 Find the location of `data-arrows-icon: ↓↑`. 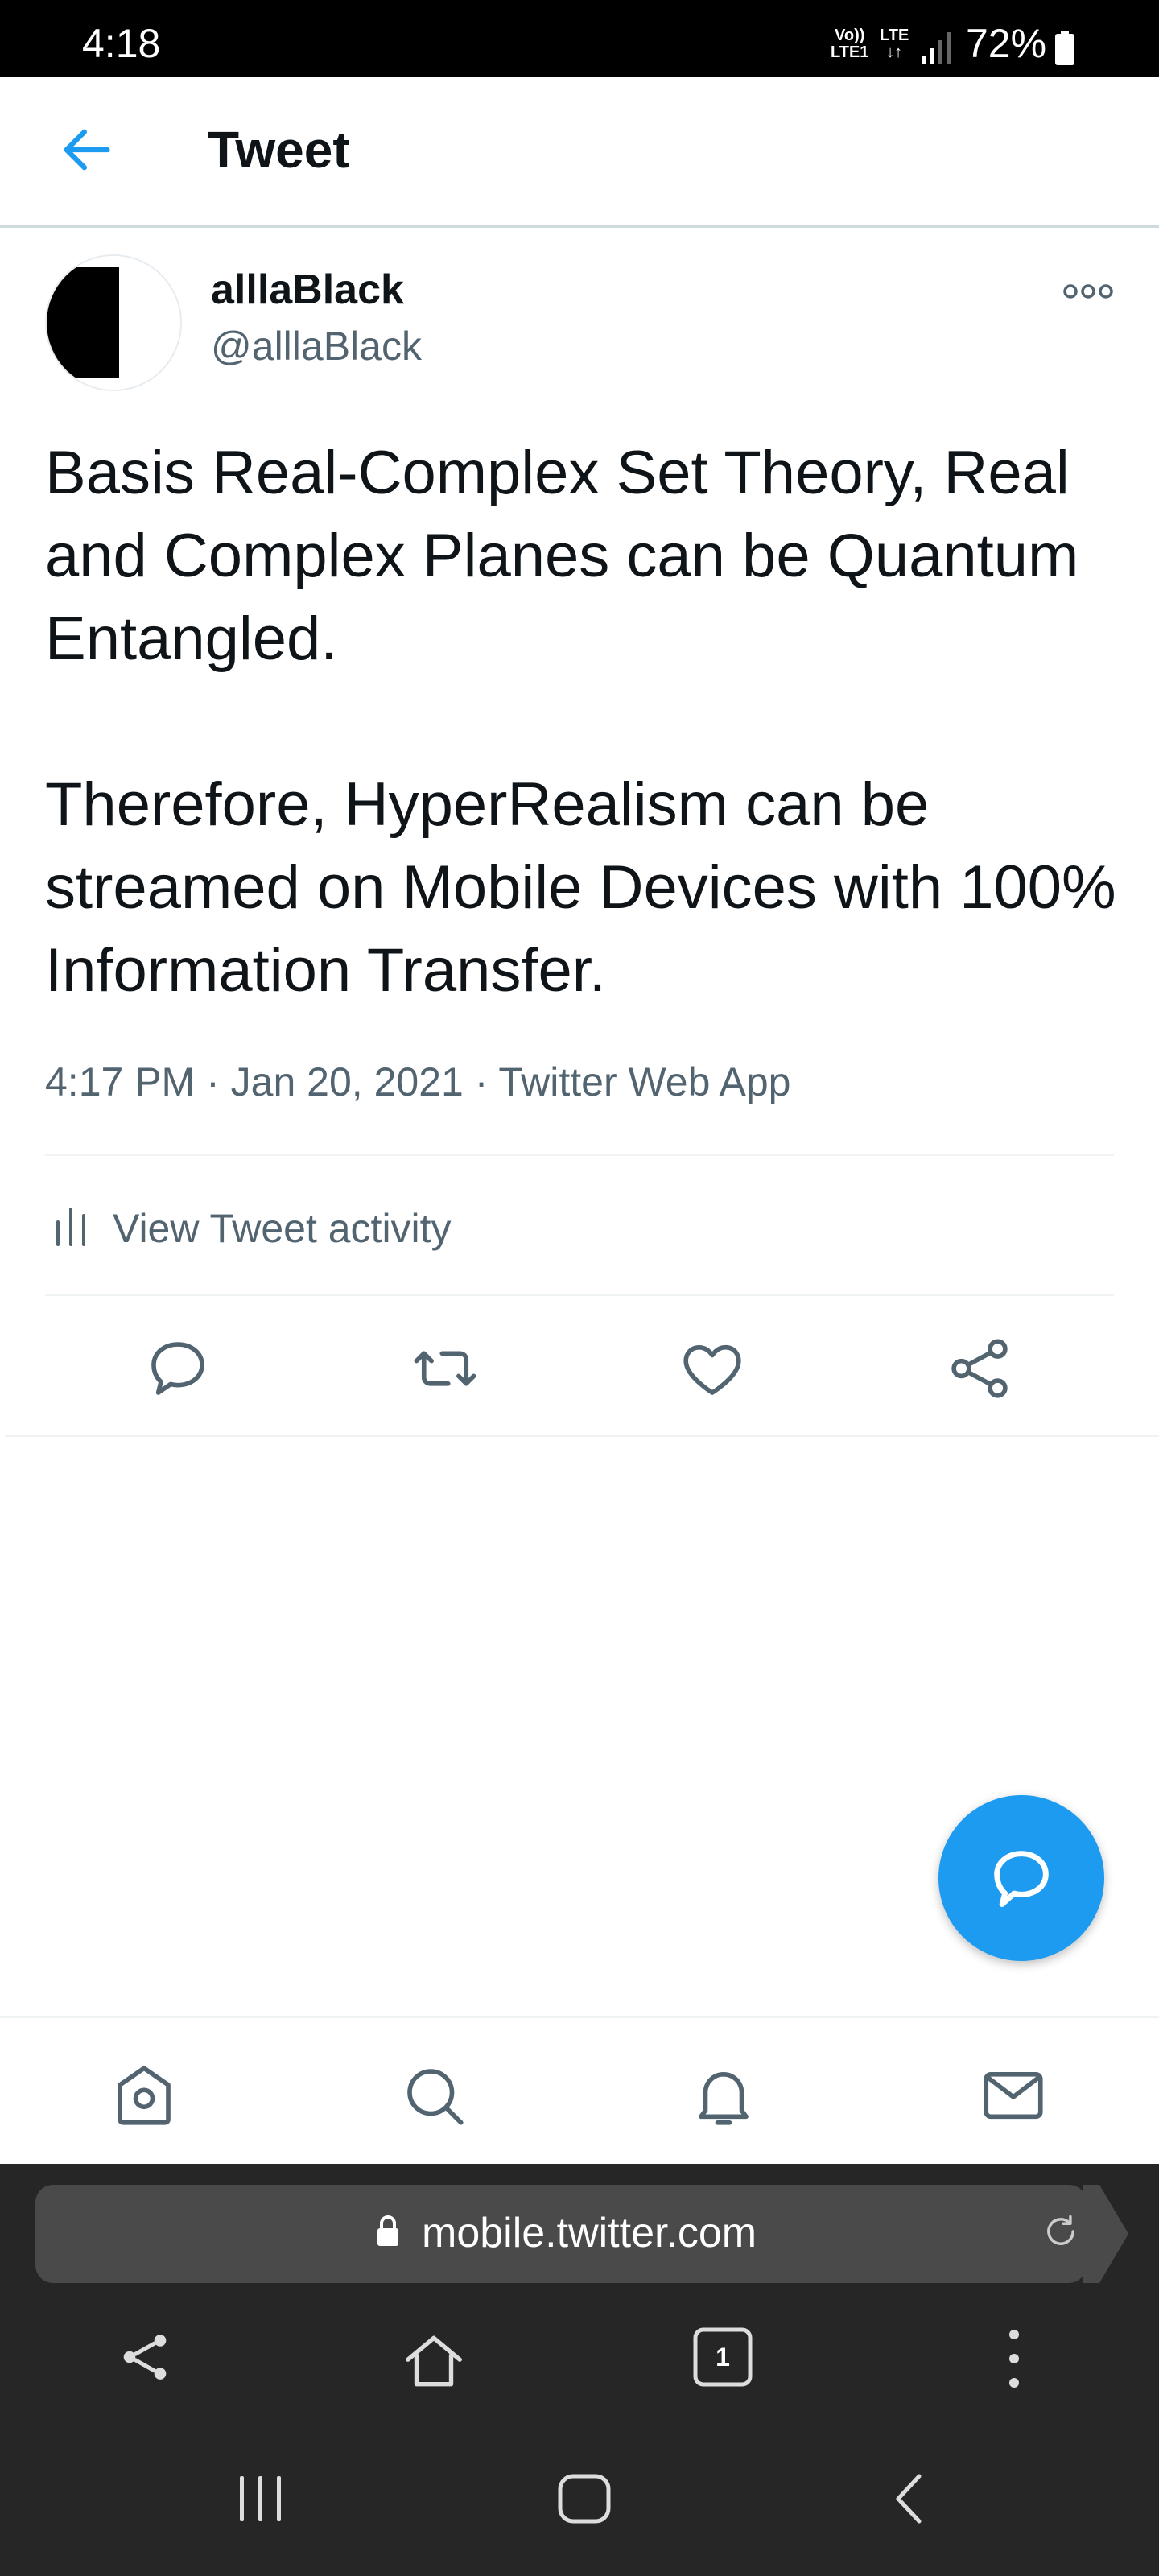

data-arrows-icon: ↓↑ is located at coordinates (894, 52).